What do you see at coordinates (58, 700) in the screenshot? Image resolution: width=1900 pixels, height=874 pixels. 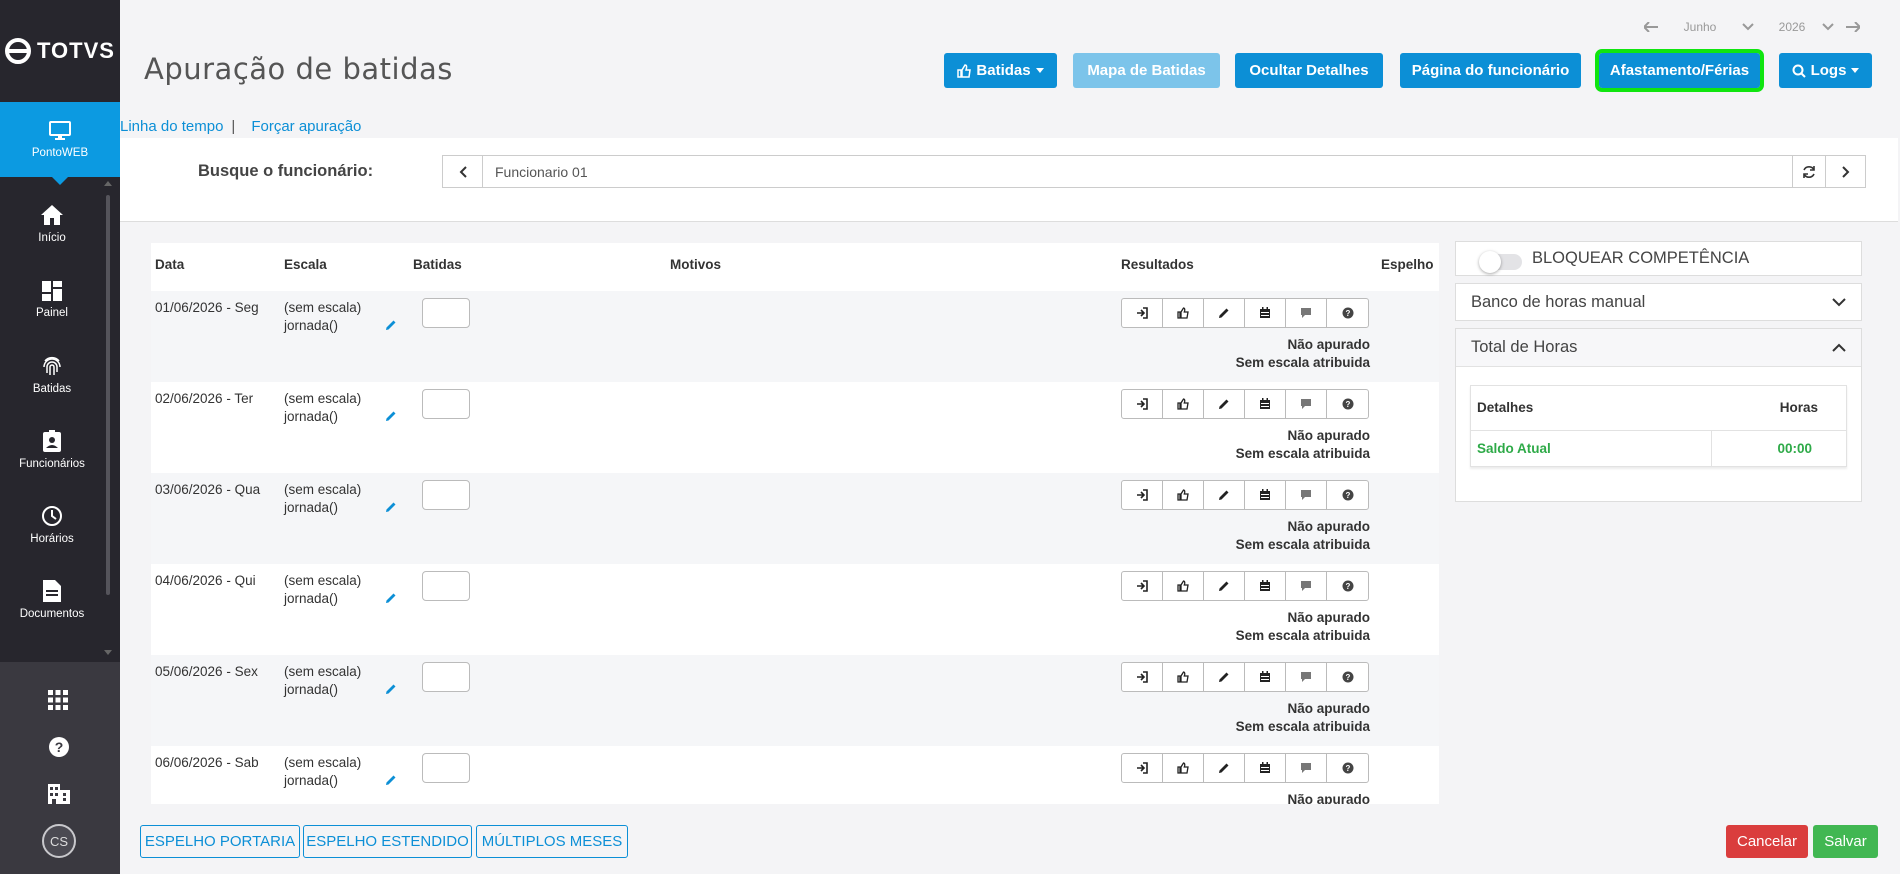 I see `apps-grid-icon` at bounding box center [58, 700].